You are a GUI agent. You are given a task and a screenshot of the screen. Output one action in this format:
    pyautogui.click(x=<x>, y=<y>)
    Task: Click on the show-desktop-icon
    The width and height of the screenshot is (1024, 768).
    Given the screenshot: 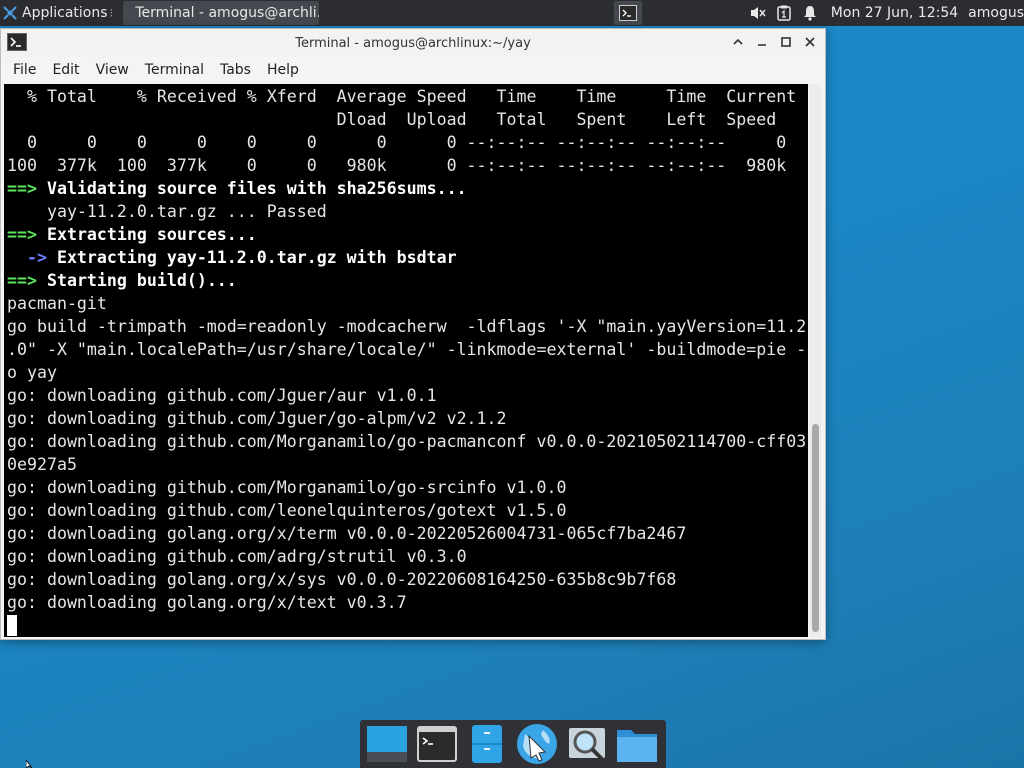 What is the action you would take?
    pyautogui.click(x=387, y=744)
    